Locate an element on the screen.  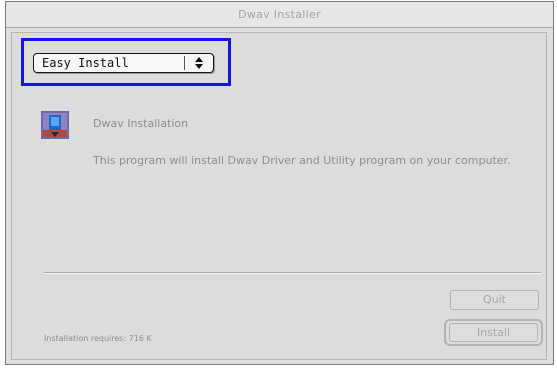
installation-title: Dwav Installation is located at coordinates (141, 123).